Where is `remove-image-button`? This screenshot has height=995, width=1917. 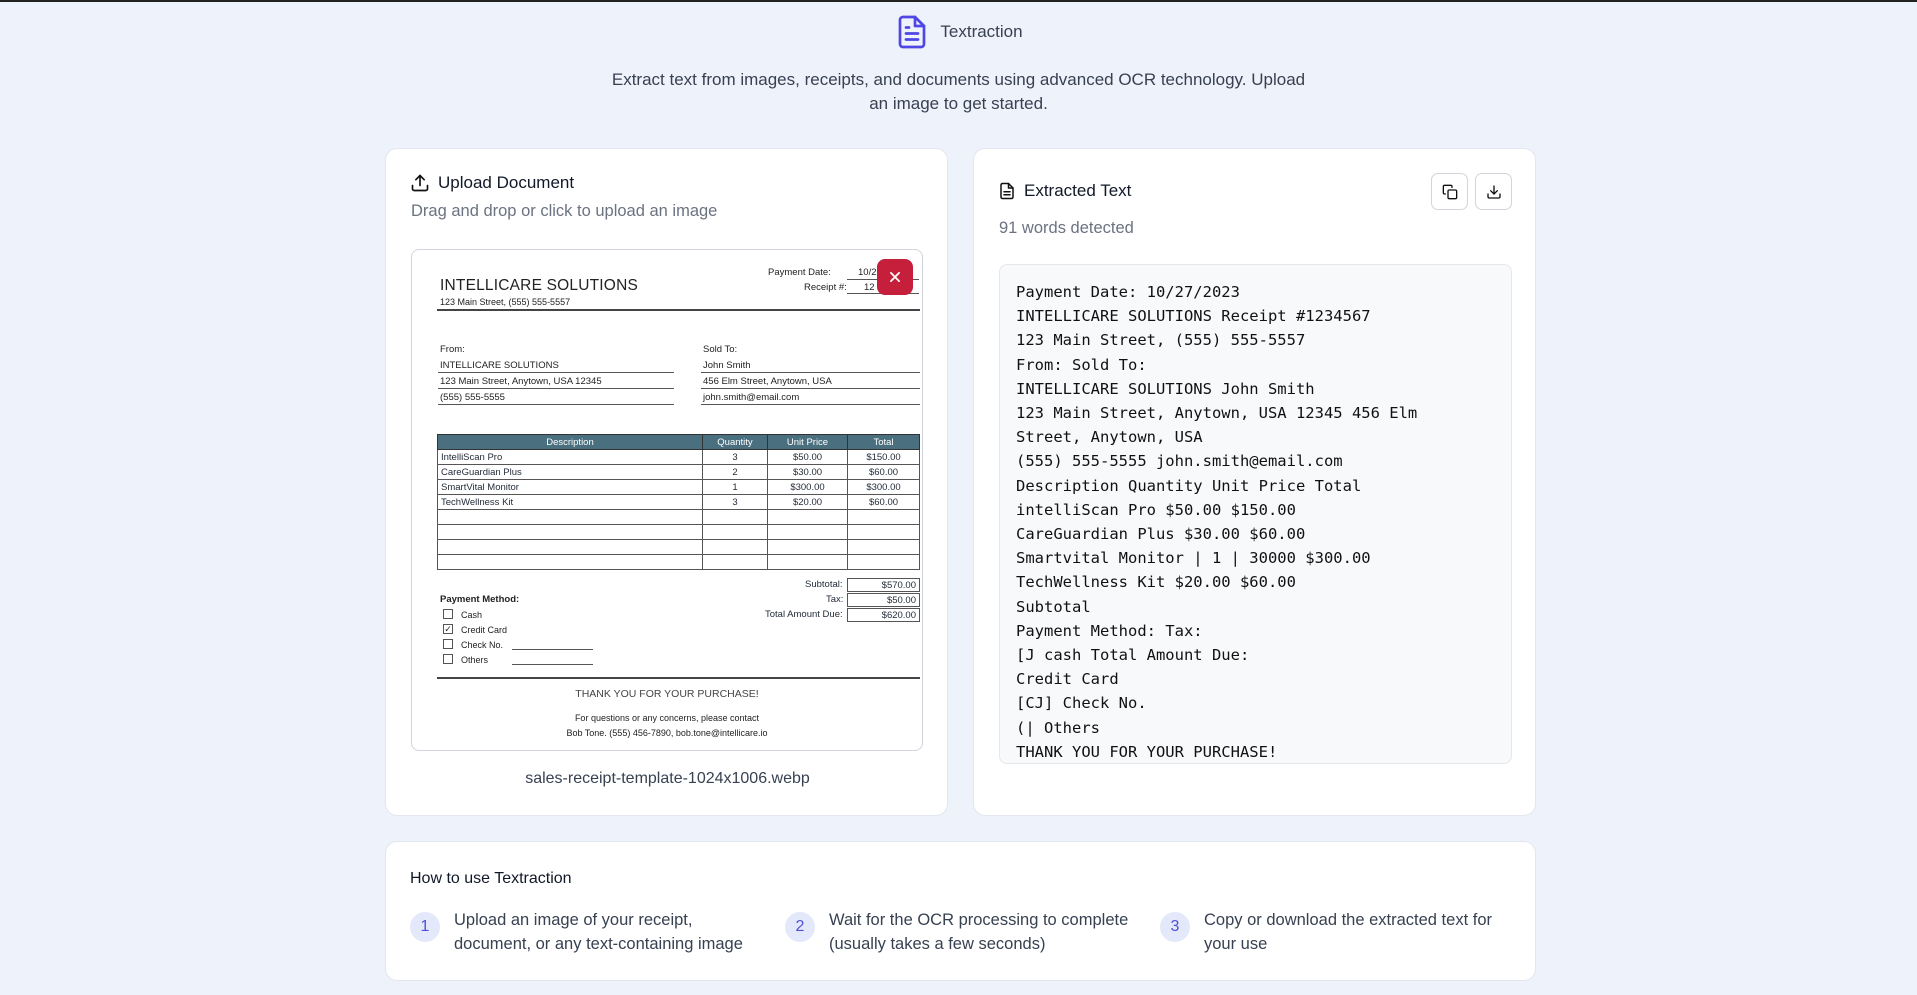
remove-image-button is located at coordinates (895, 277).